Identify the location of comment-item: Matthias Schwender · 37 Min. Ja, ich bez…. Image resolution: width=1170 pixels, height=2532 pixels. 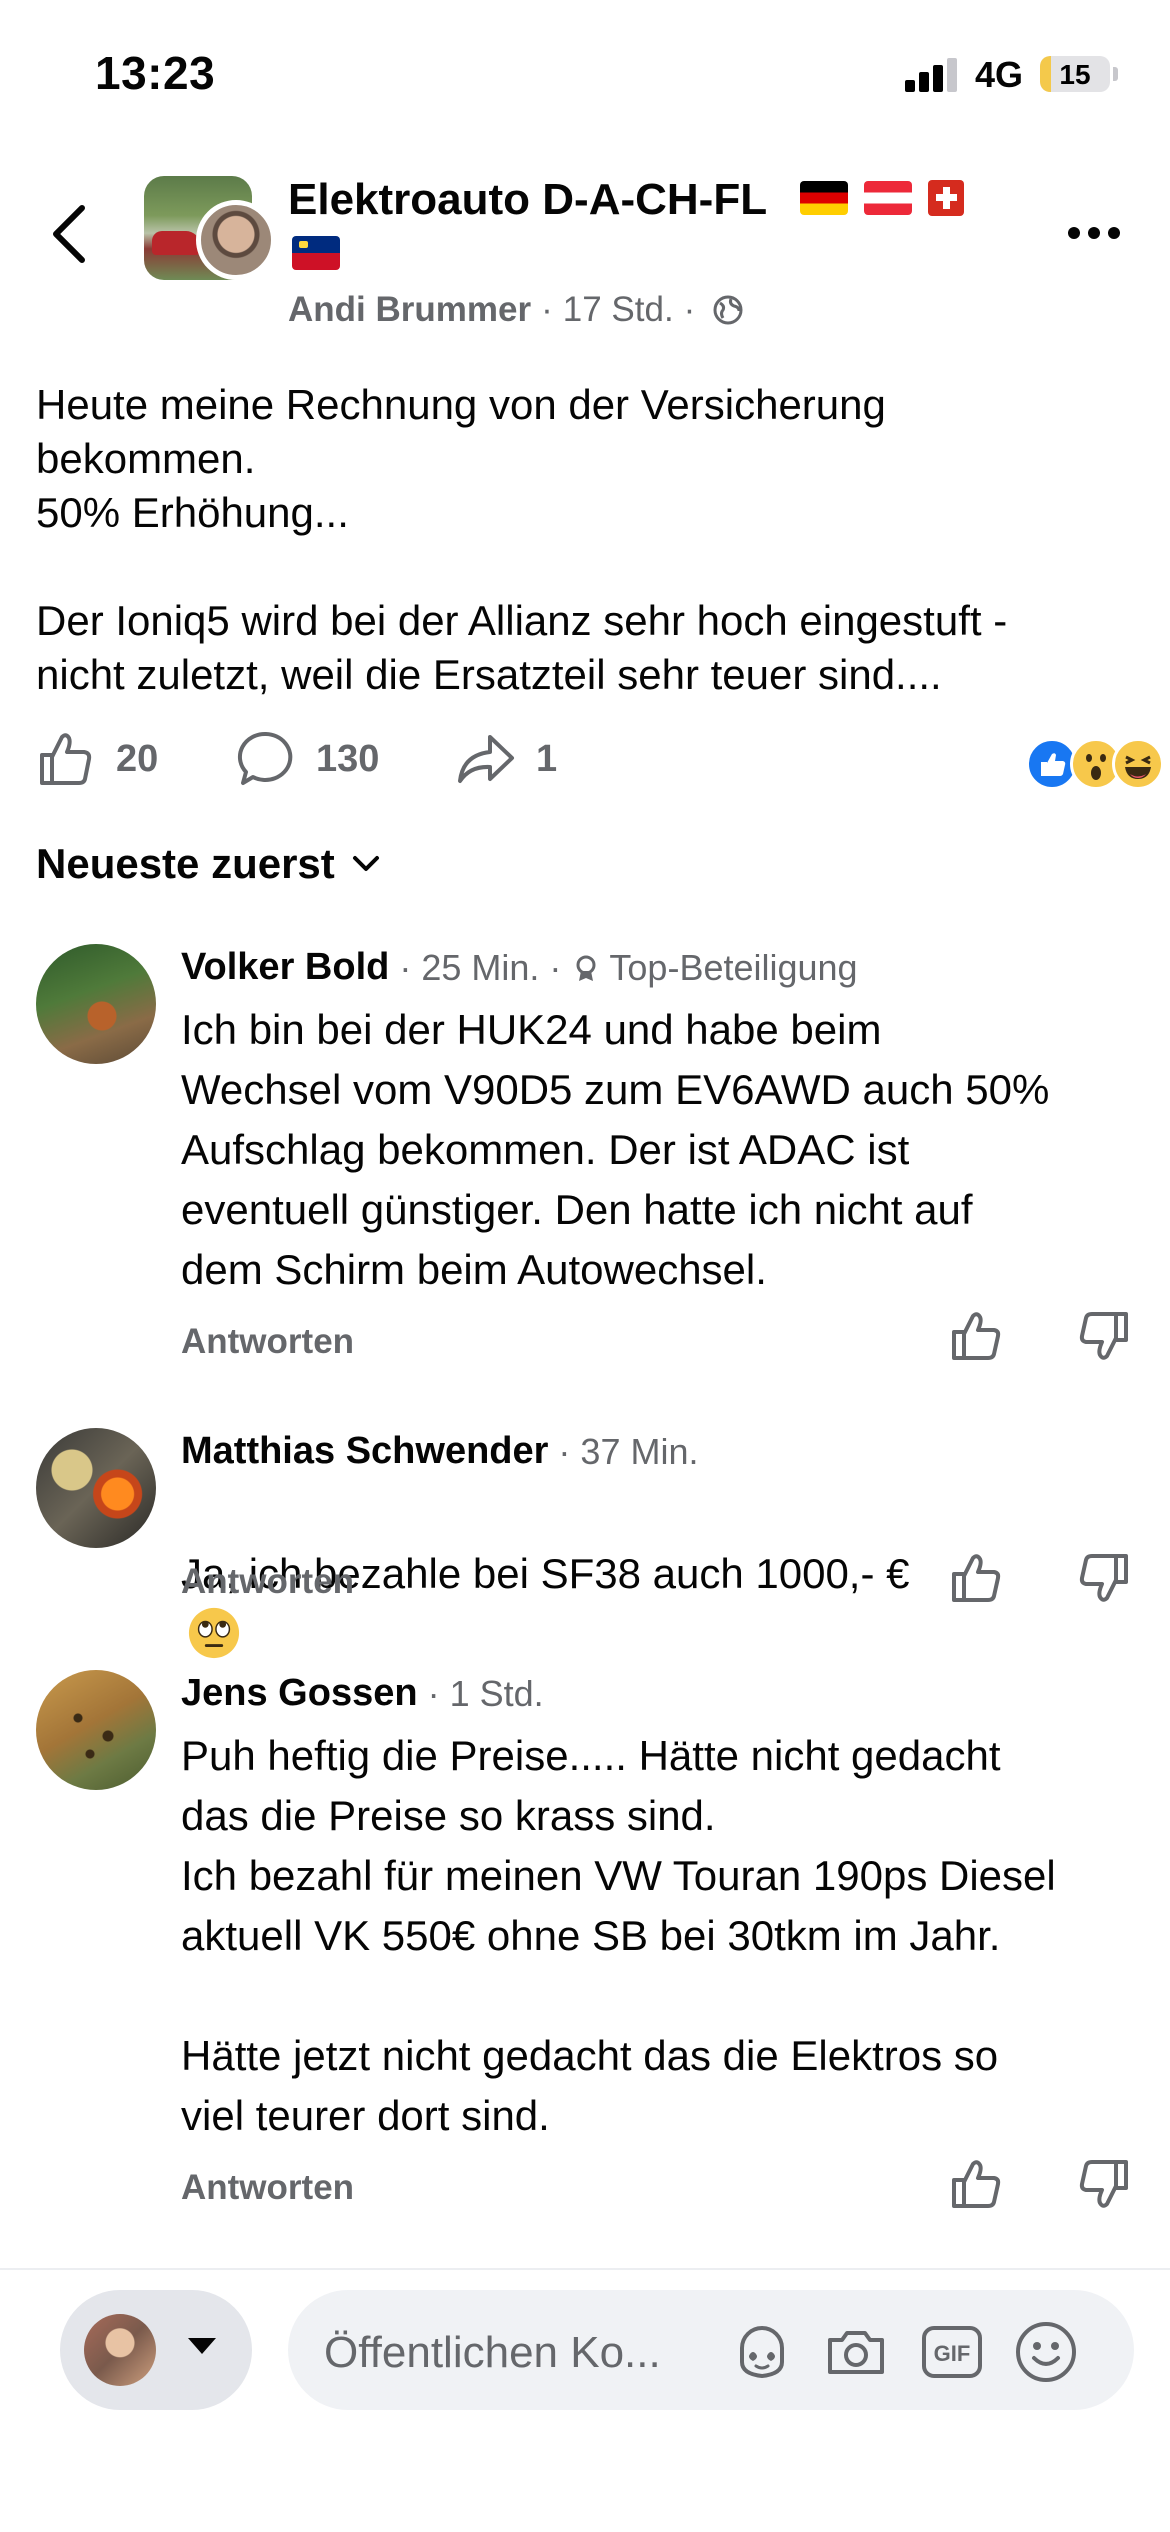
(591, 1543).